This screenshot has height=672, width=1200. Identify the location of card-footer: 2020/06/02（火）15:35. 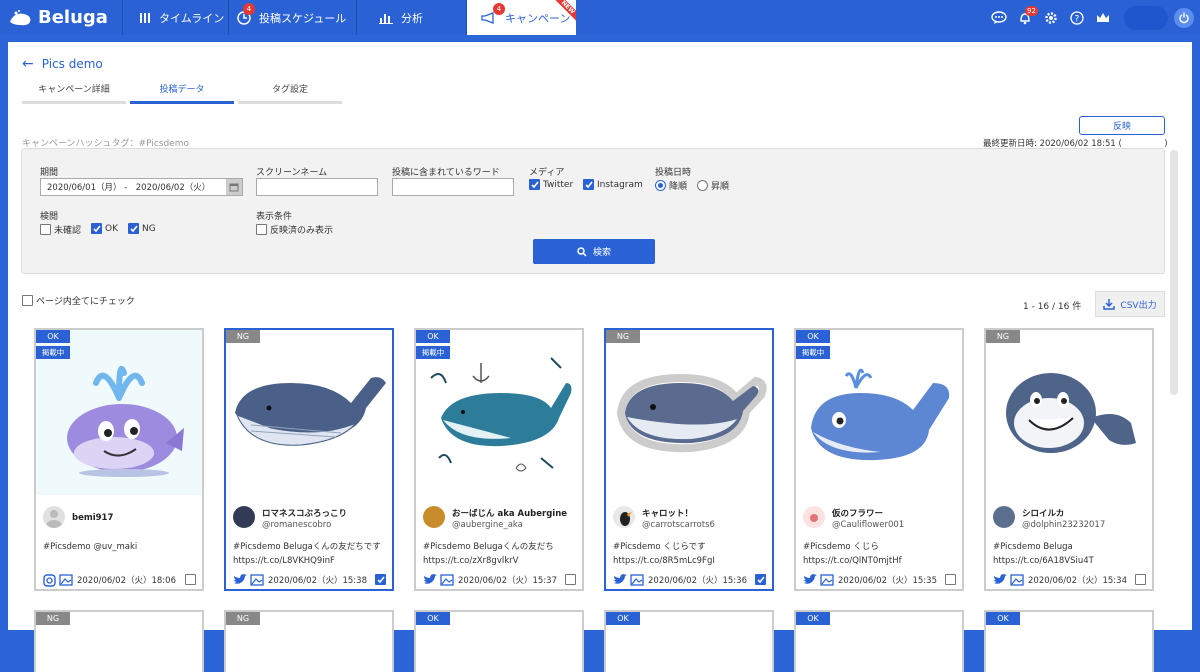
(882, 580).